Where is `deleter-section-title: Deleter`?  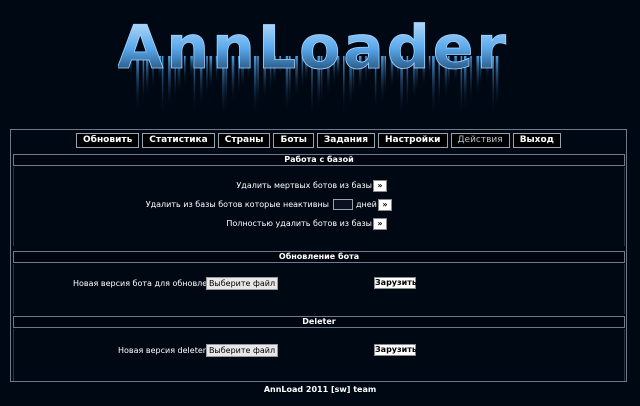 deleter-section-title: Deleter is located at coordinates (319, 322).